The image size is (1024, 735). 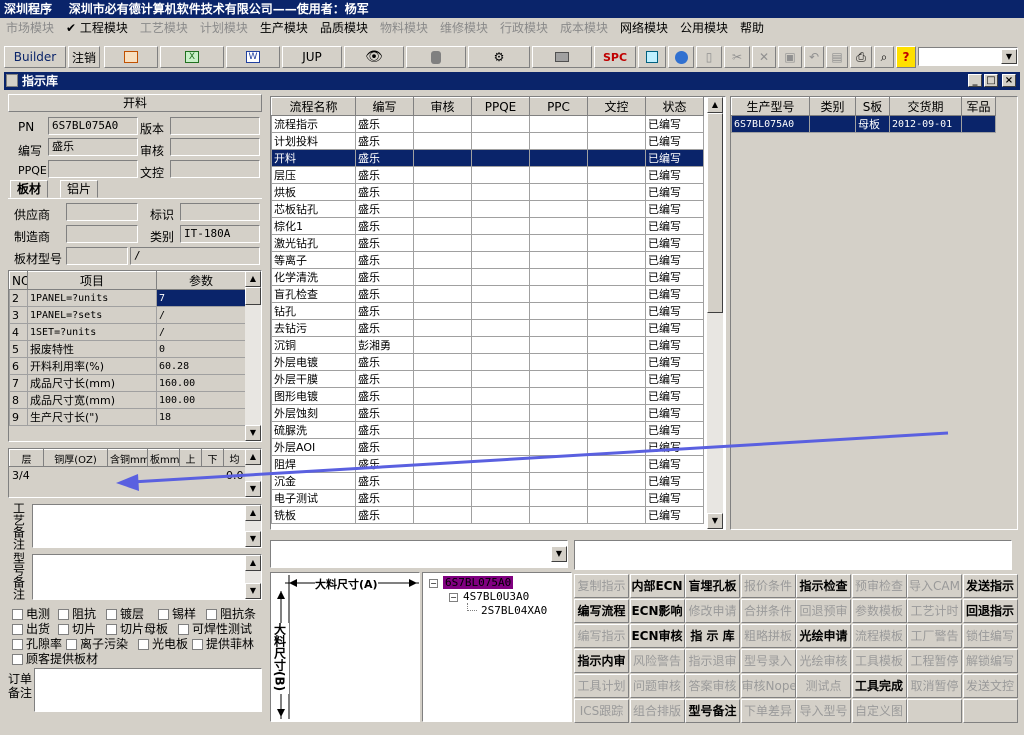 I want to click on toolbar-combo: ▼, so click(x=968, y=56).